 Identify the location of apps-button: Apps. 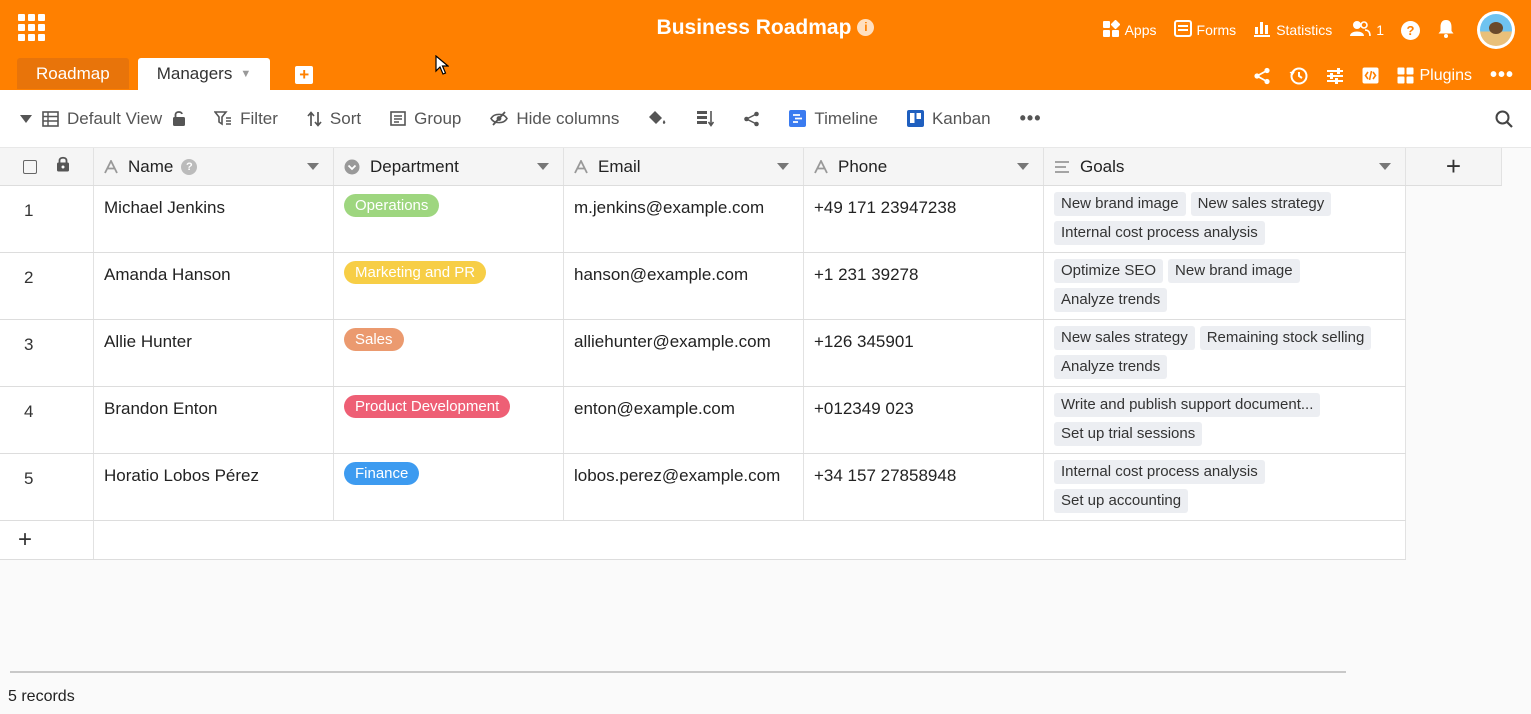
(1129, 30).